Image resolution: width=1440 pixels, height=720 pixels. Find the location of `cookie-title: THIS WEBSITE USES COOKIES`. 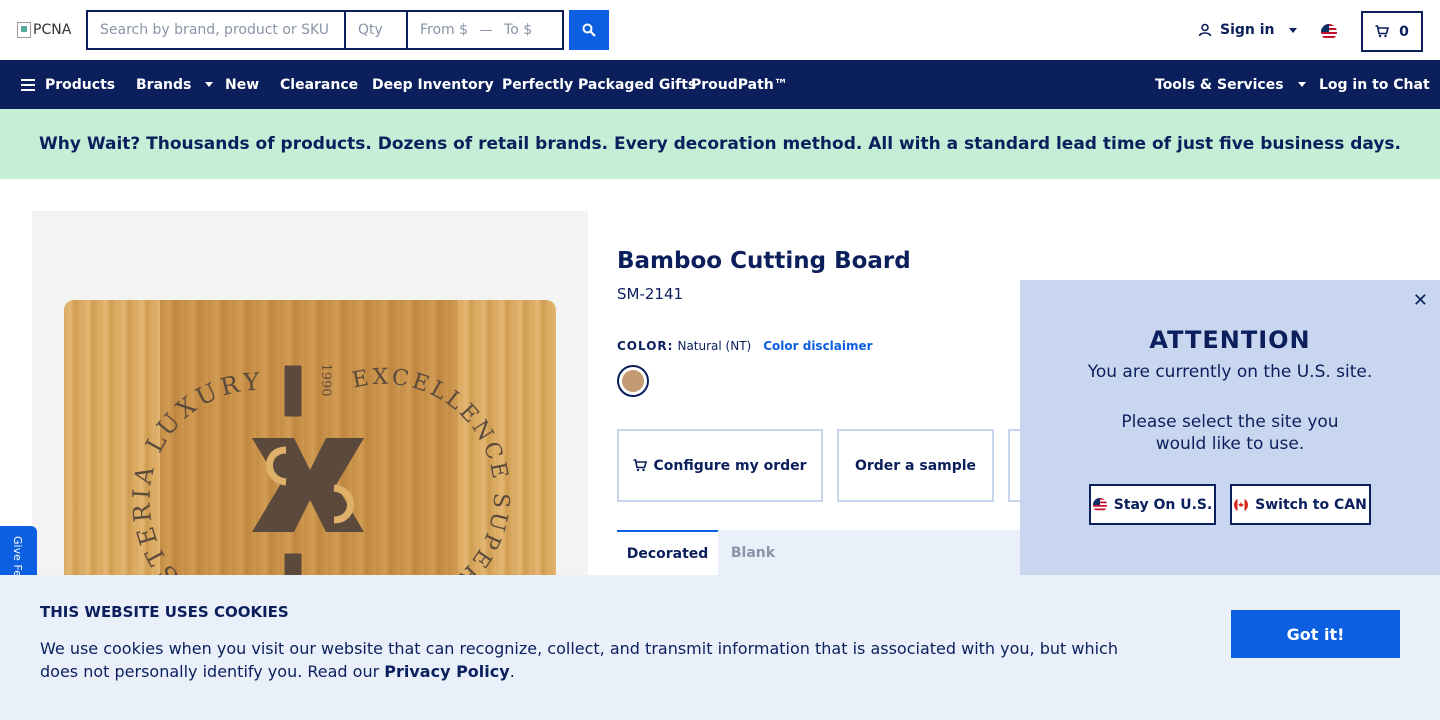

cookie-title: THIS WEBSITE USES COOKIES is located at coordinates (164, 612).